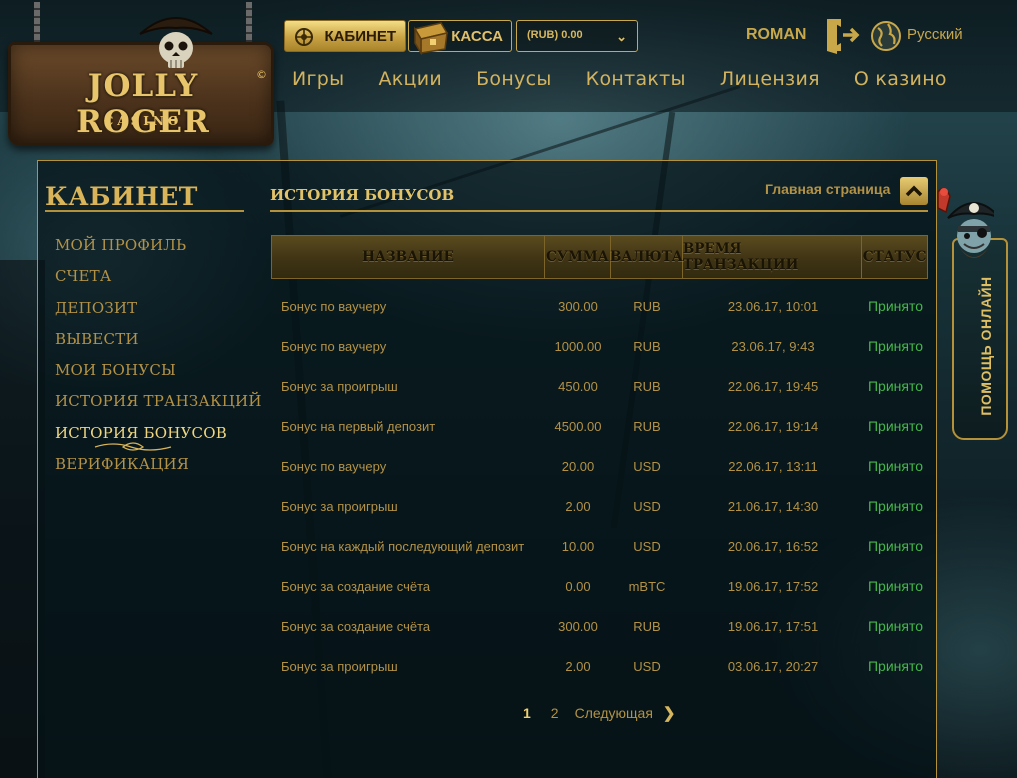  What do you see at coordinates (578, 586) in the screenshot?
I see `cell-amount: 0.00` at bounding box center [578, 586].